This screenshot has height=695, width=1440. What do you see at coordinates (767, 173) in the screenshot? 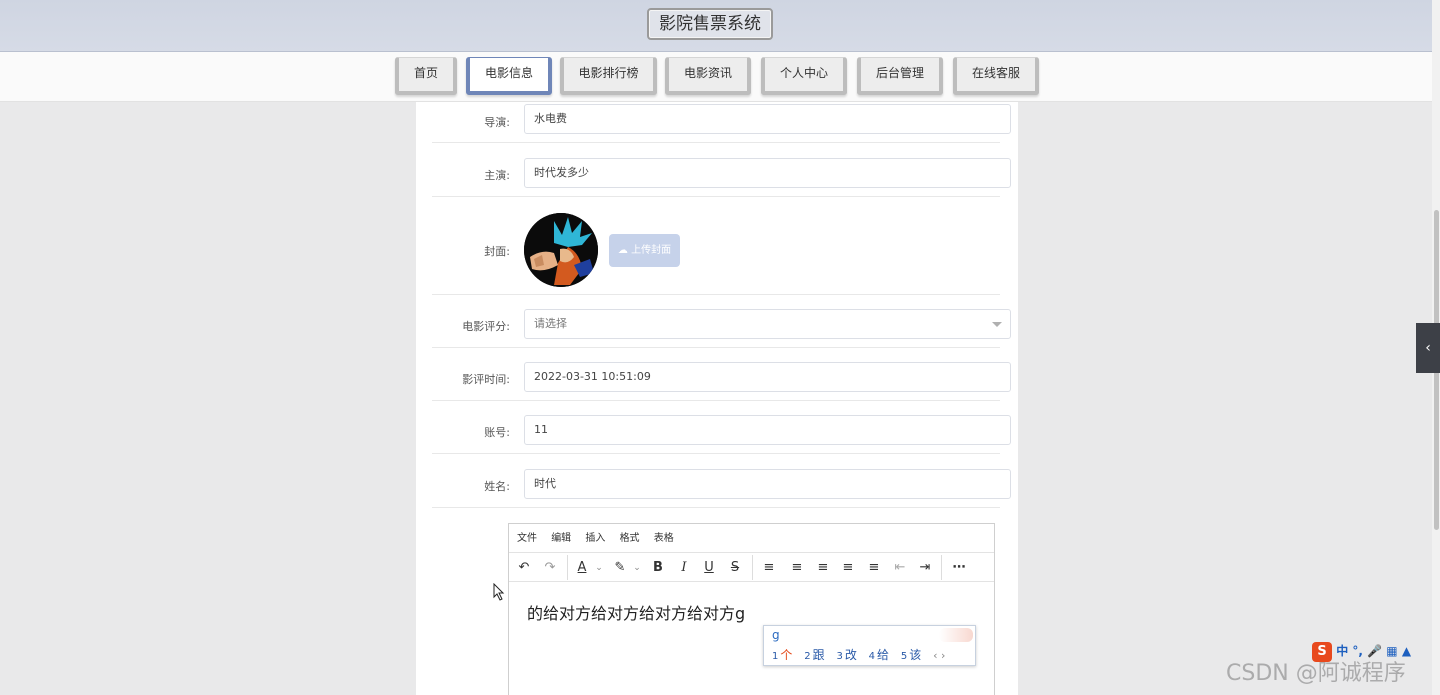
I see `actor-input: 时代发多少` at bounding box center [767, 173].